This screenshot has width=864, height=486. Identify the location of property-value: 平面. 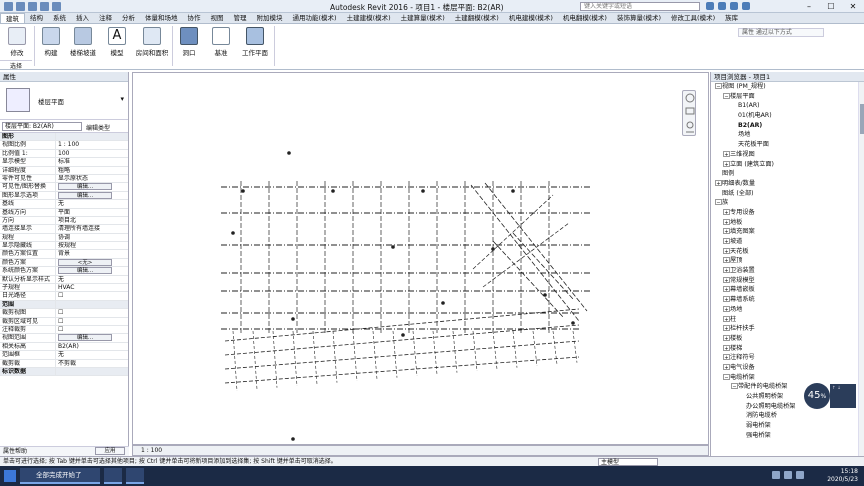
(92, 212).